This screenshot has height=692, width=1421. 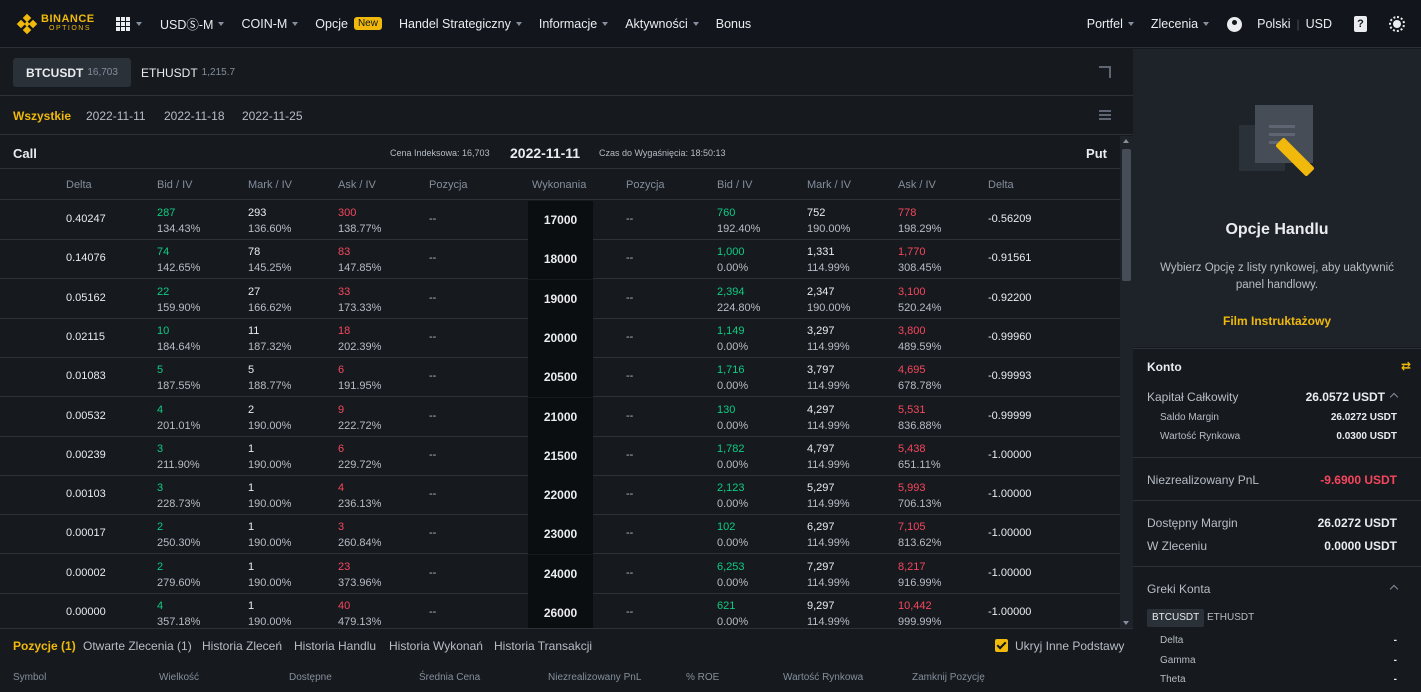 What do you see at coordinates (194, 116) in the screenshot?
I see `date-tab: 2022-11-18` at bounding box center [194, 116].